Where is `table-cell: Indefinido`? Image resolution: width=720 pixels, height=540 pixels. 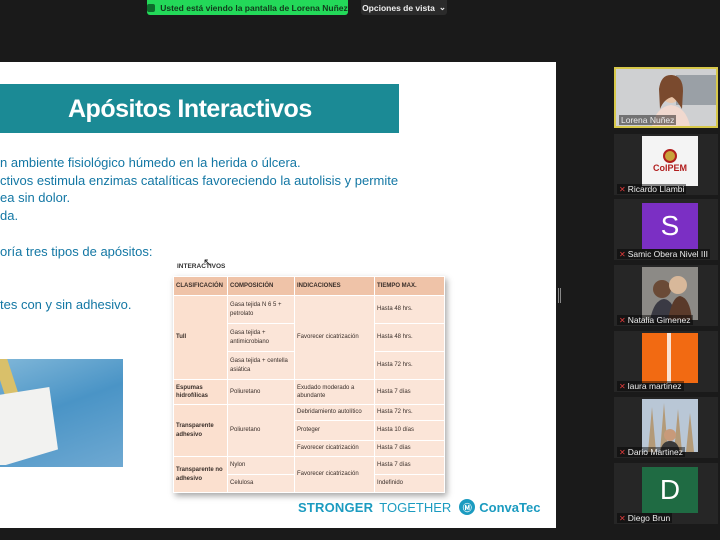
table-cell: Indefinido is located at coordinates (409, 483).